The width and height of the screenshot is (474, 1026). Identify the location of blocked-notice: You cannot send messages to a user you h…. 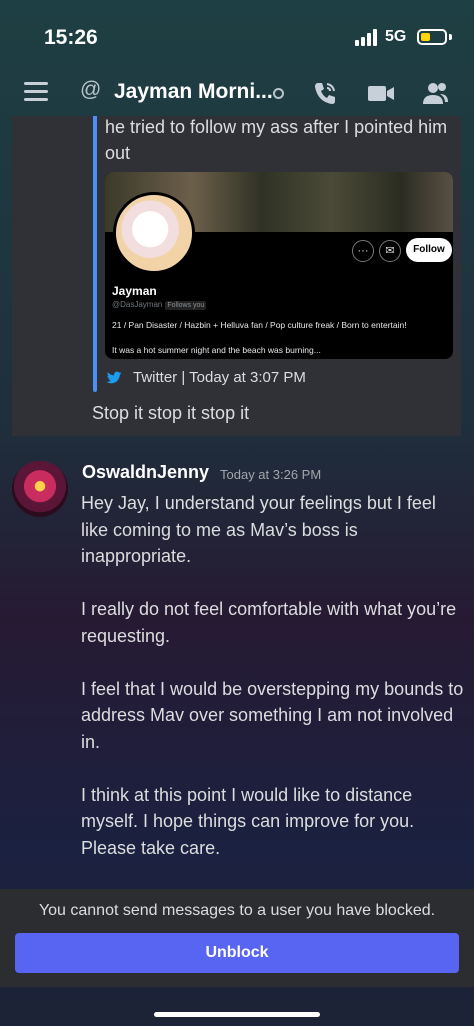
(237, 910).